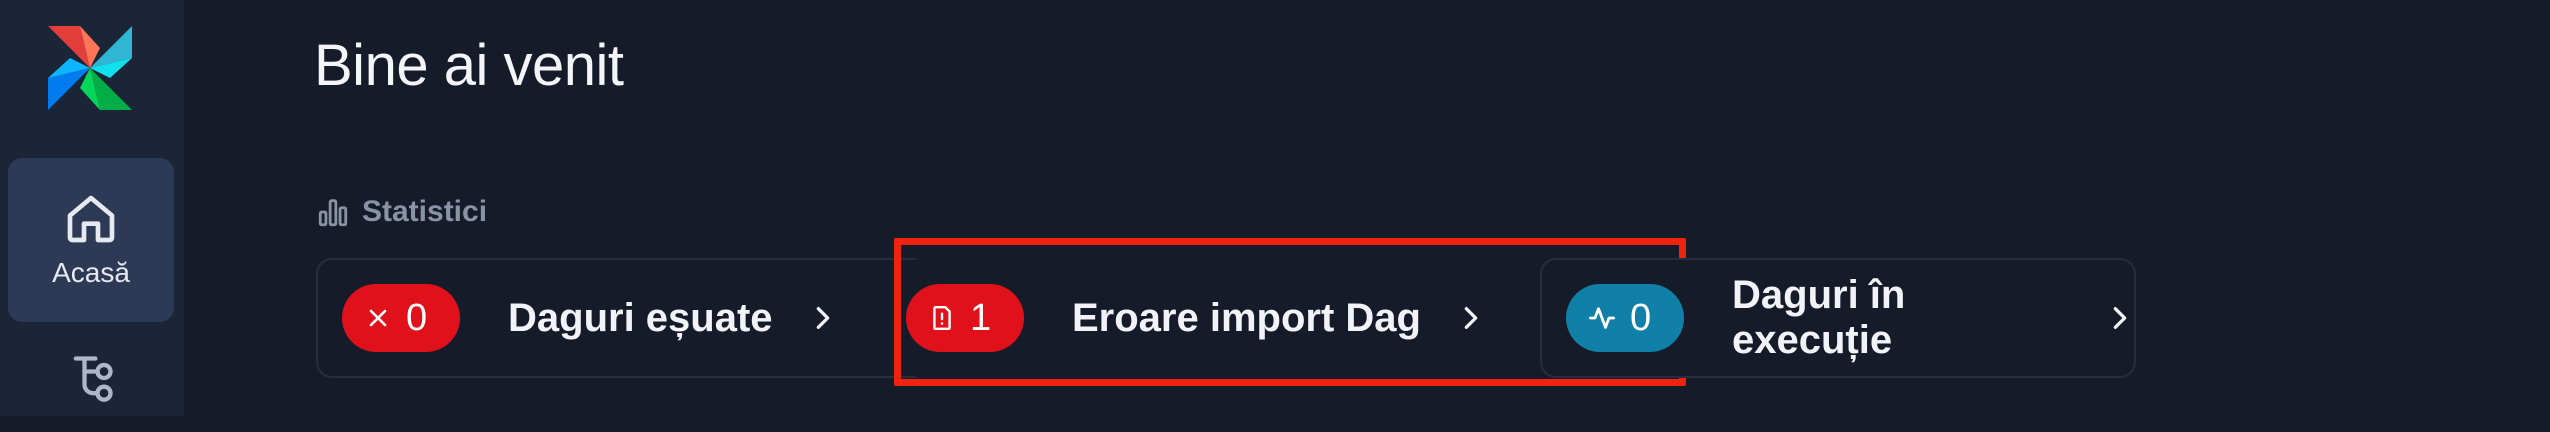 This screenshot has height=432, width=2550. I want to click on page-title: Bine ai venit, so click(468, 65).